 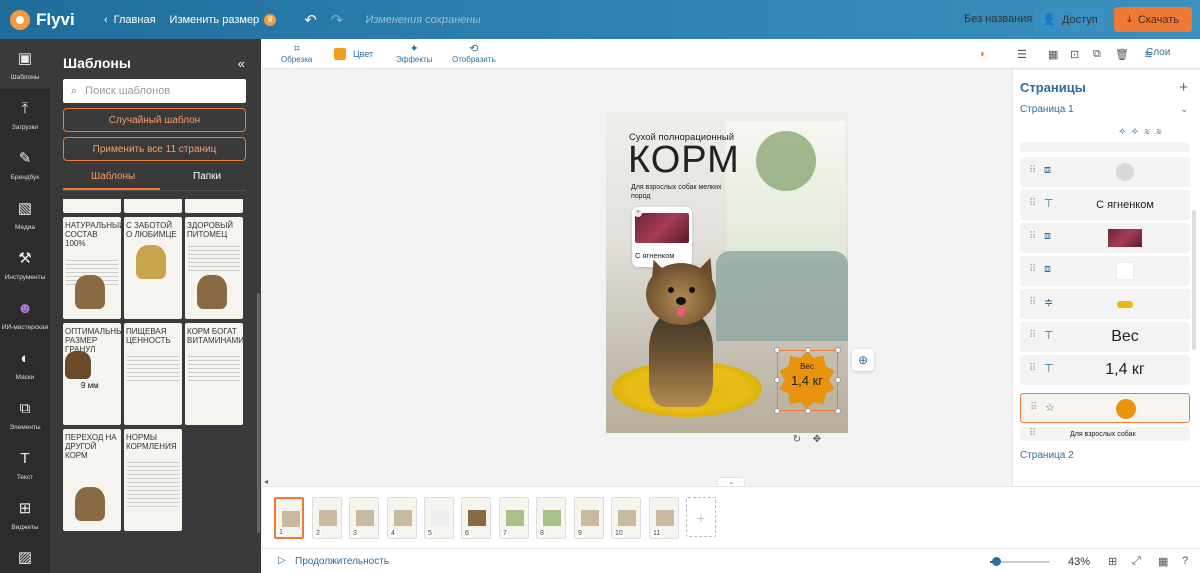 I want to click on scroll-left-icon: ◂, so click(x=266, y=481).